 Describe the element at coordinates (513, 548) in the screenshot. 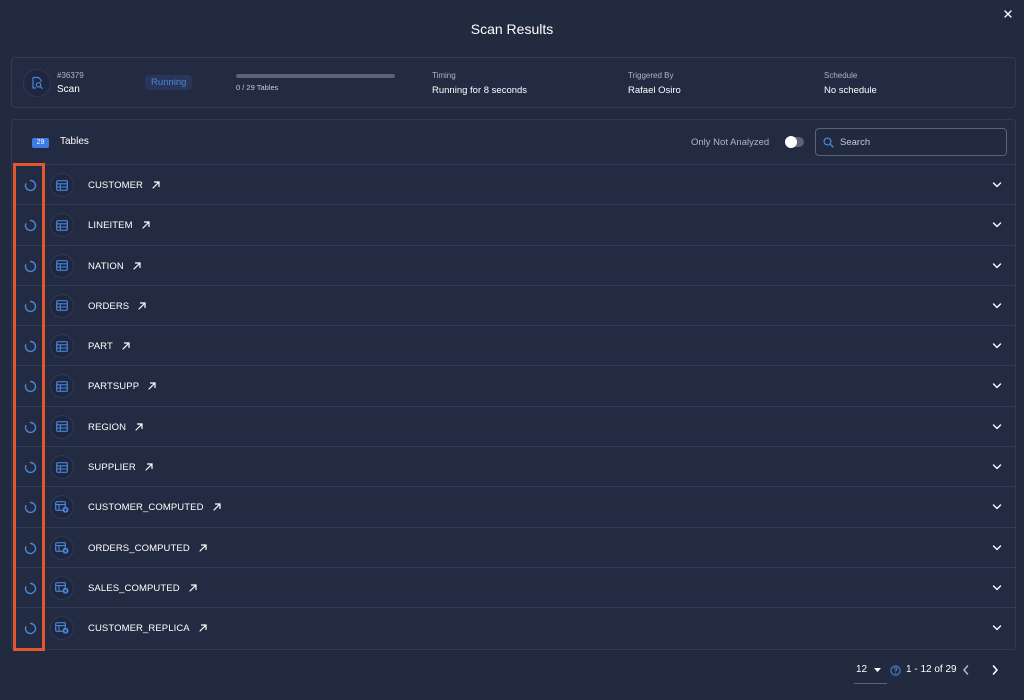

I see `table-row: ORDERS_COMPUTED` at that location.